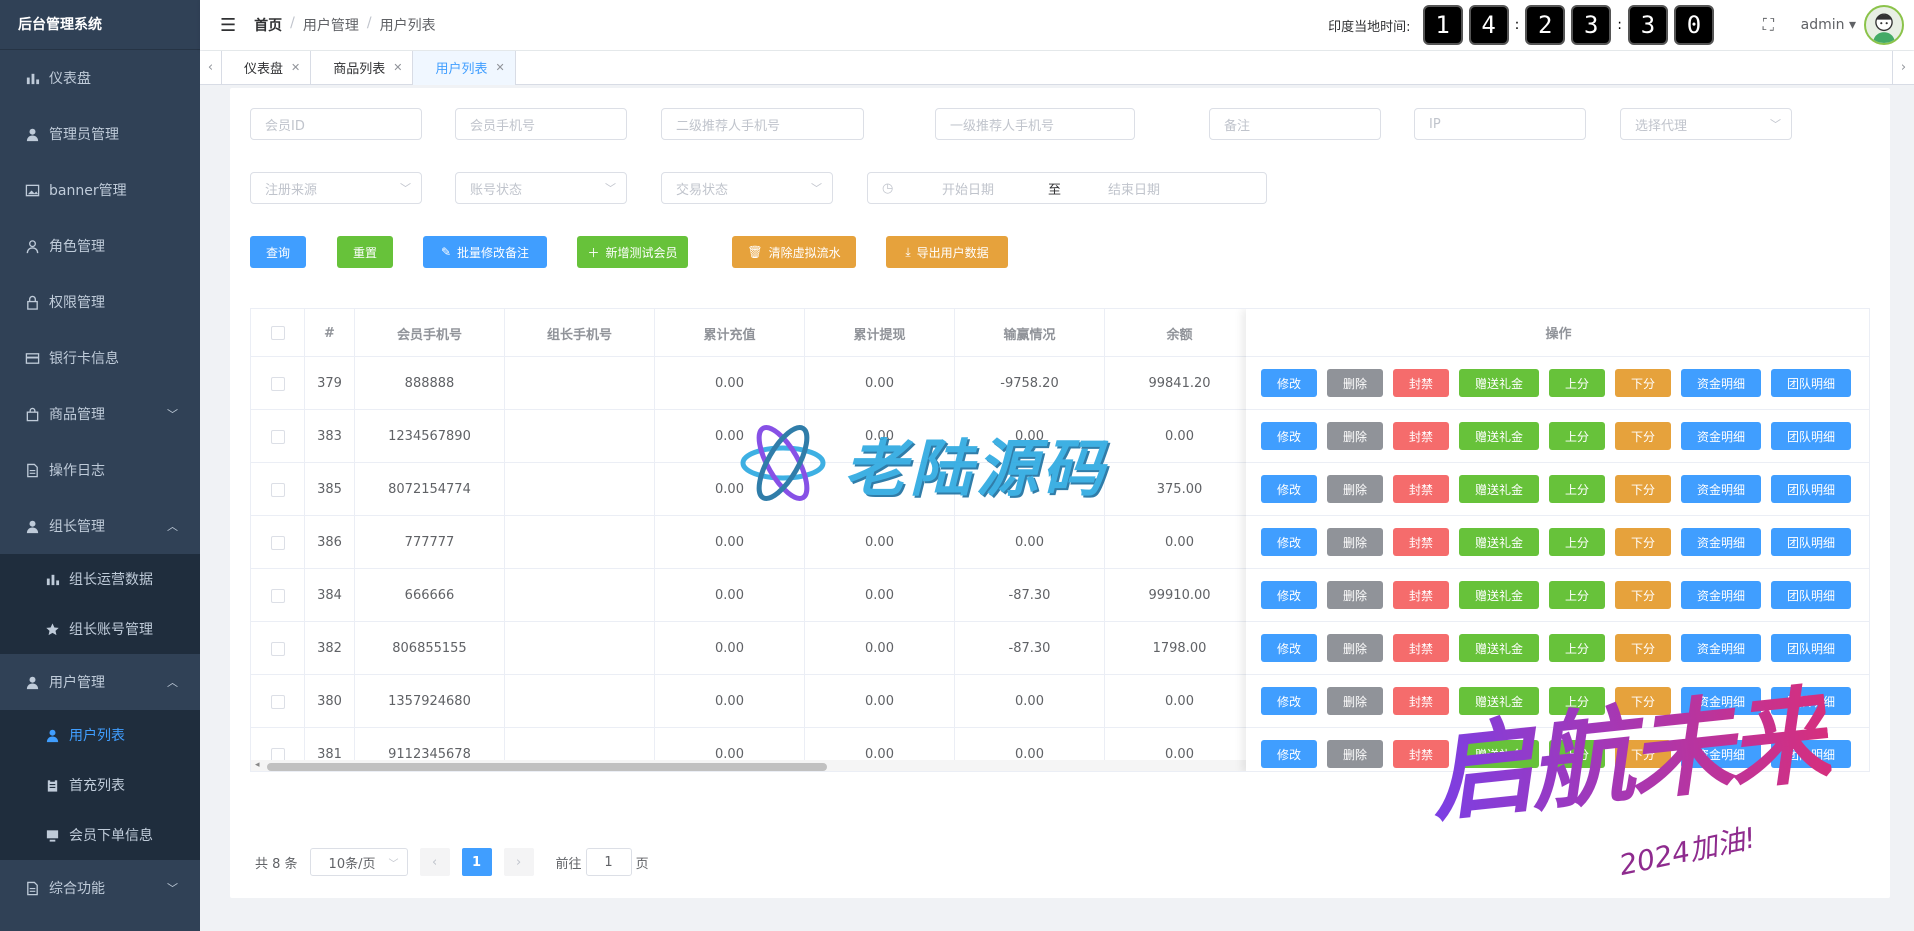  Describe the element at coordinates (277, 333) in the screenshot. I see `select-all-checkbox` at that location.